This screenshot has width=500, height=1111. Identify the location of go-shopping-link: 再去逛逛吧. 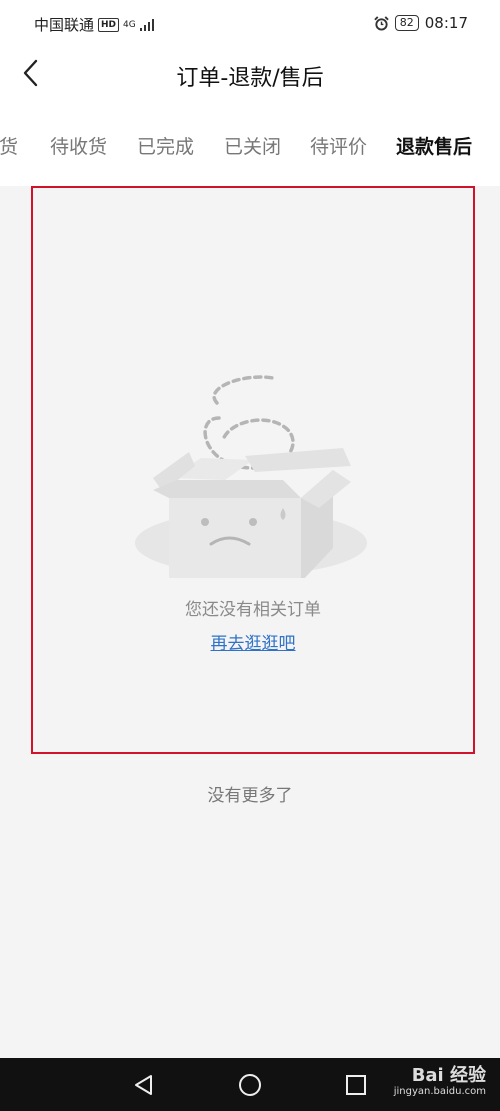
(253, 641).